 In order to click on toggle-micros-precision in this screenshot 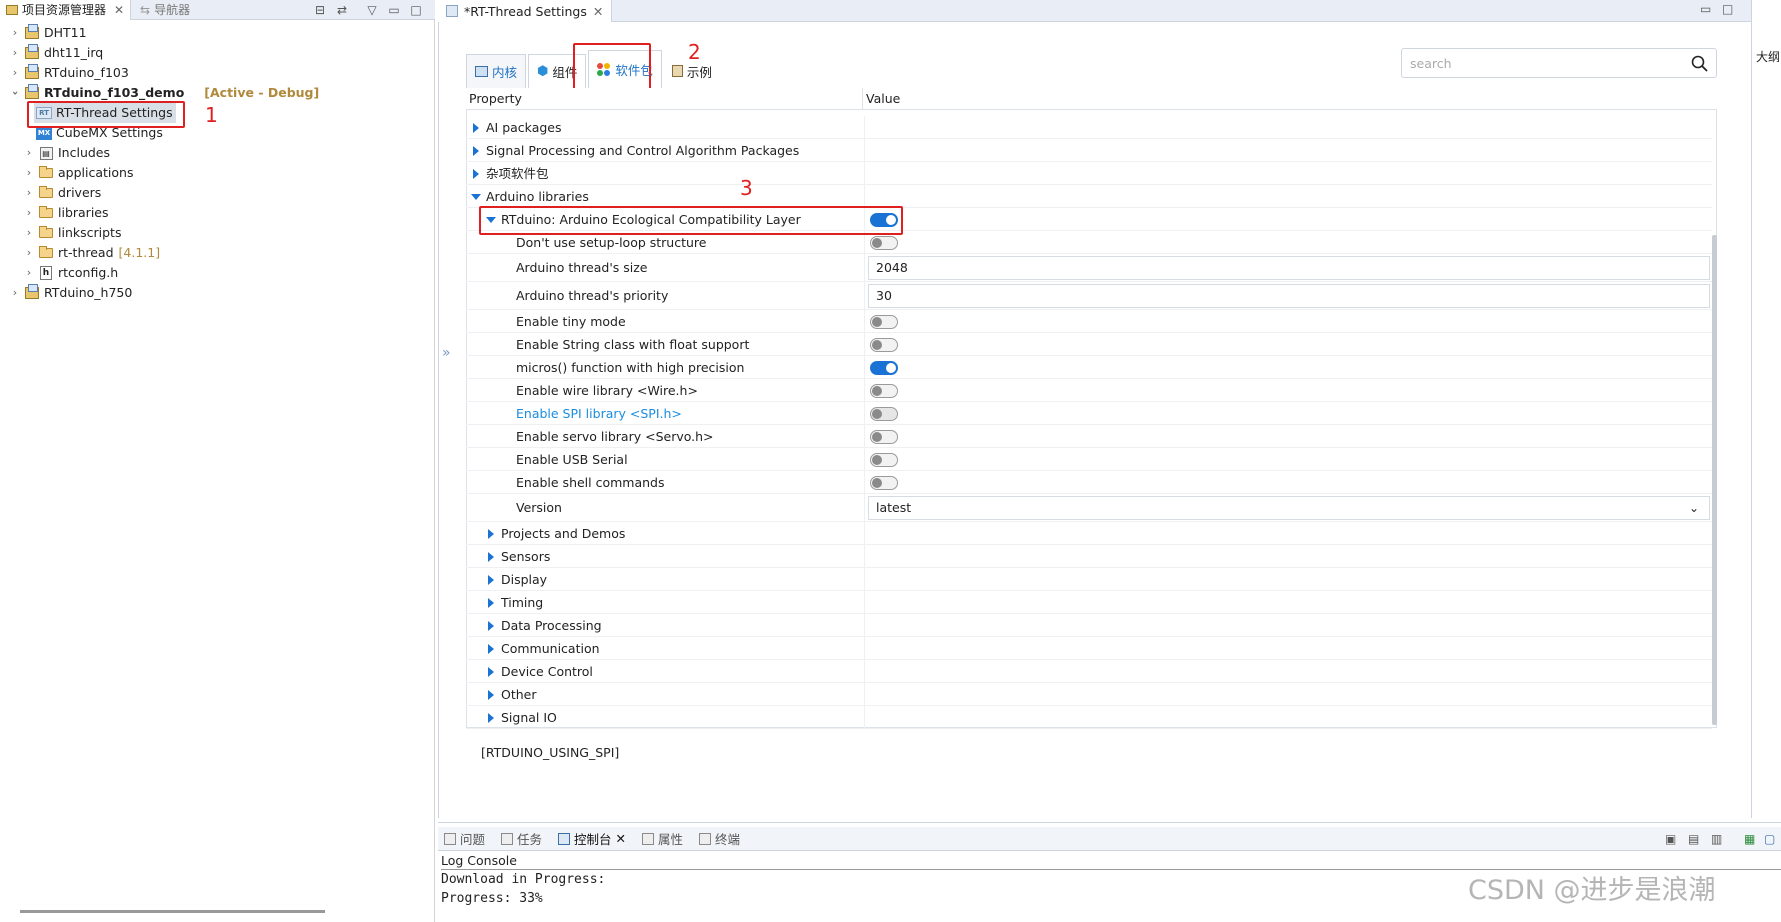, I will do `click(884, 368)`.